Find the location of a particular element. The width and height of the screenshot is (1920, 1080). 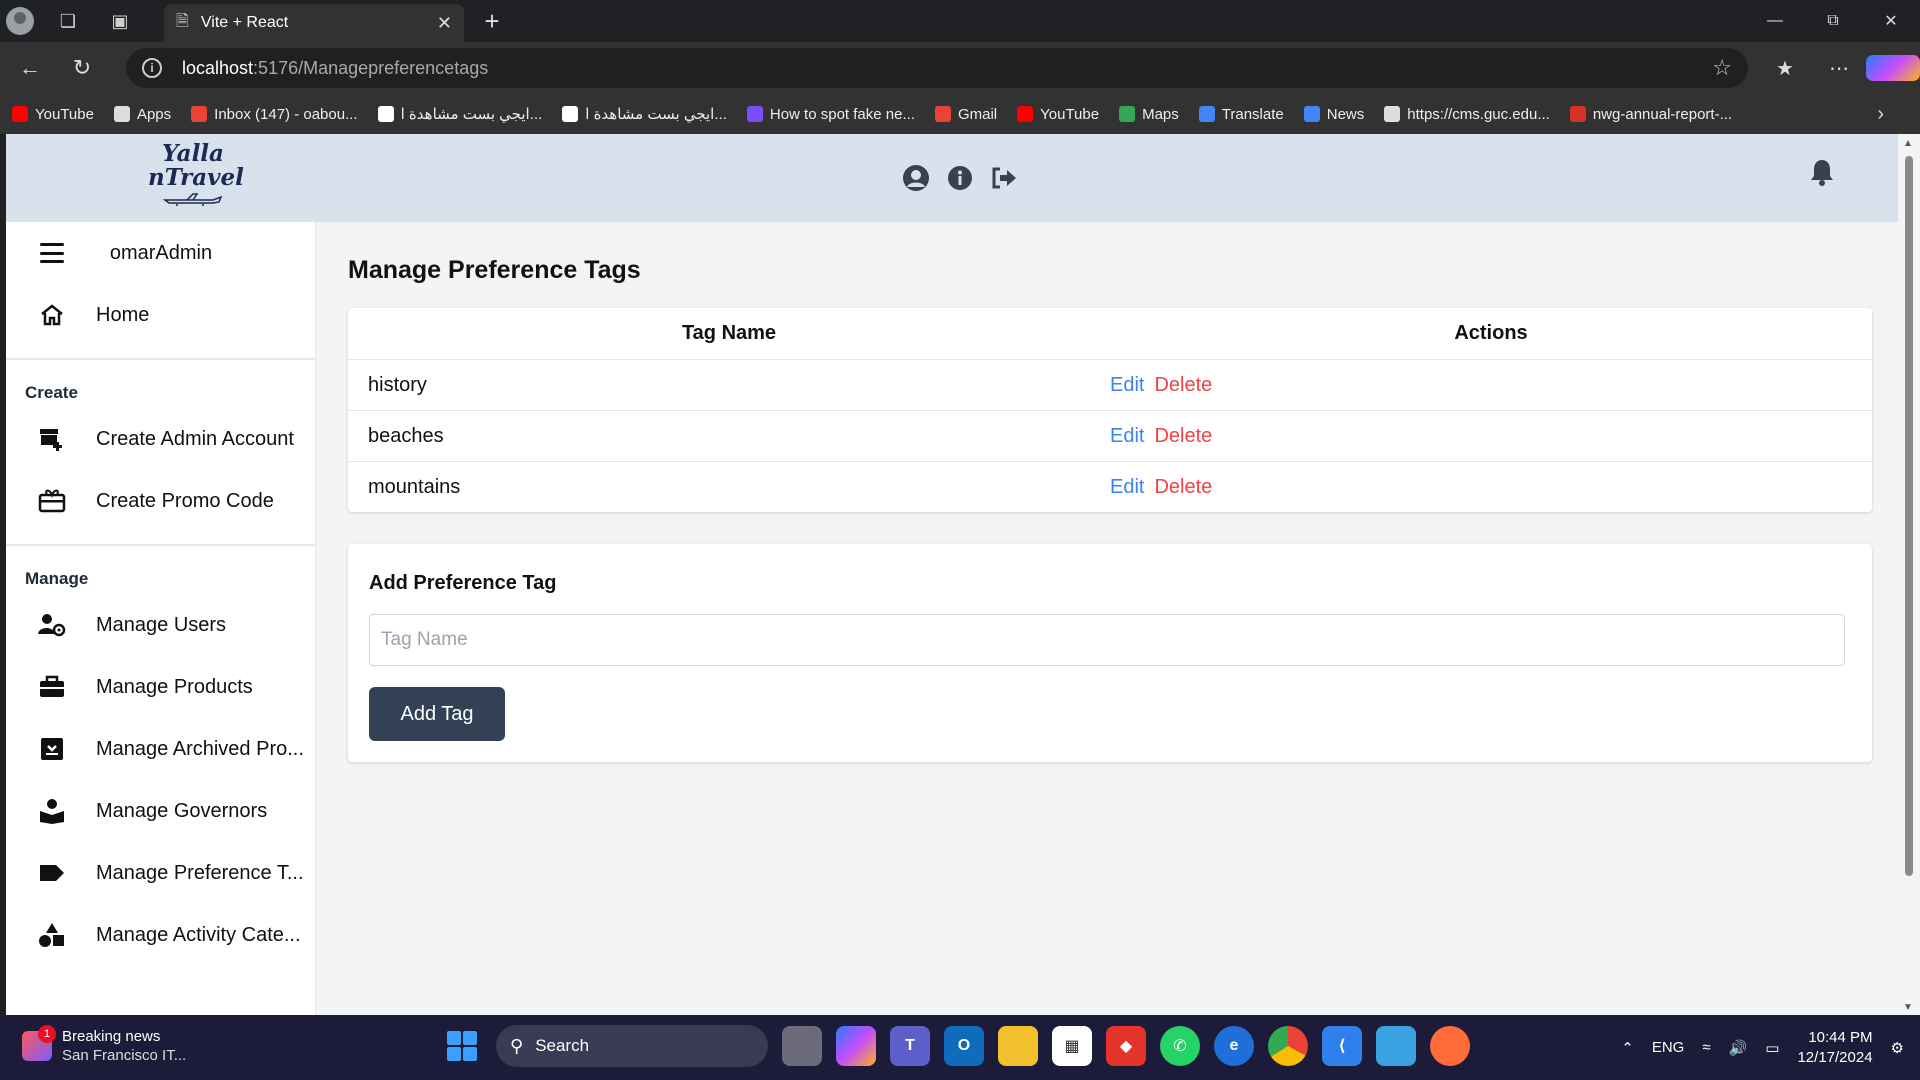

site-info-icon: i is located at coordinates (152, 68).